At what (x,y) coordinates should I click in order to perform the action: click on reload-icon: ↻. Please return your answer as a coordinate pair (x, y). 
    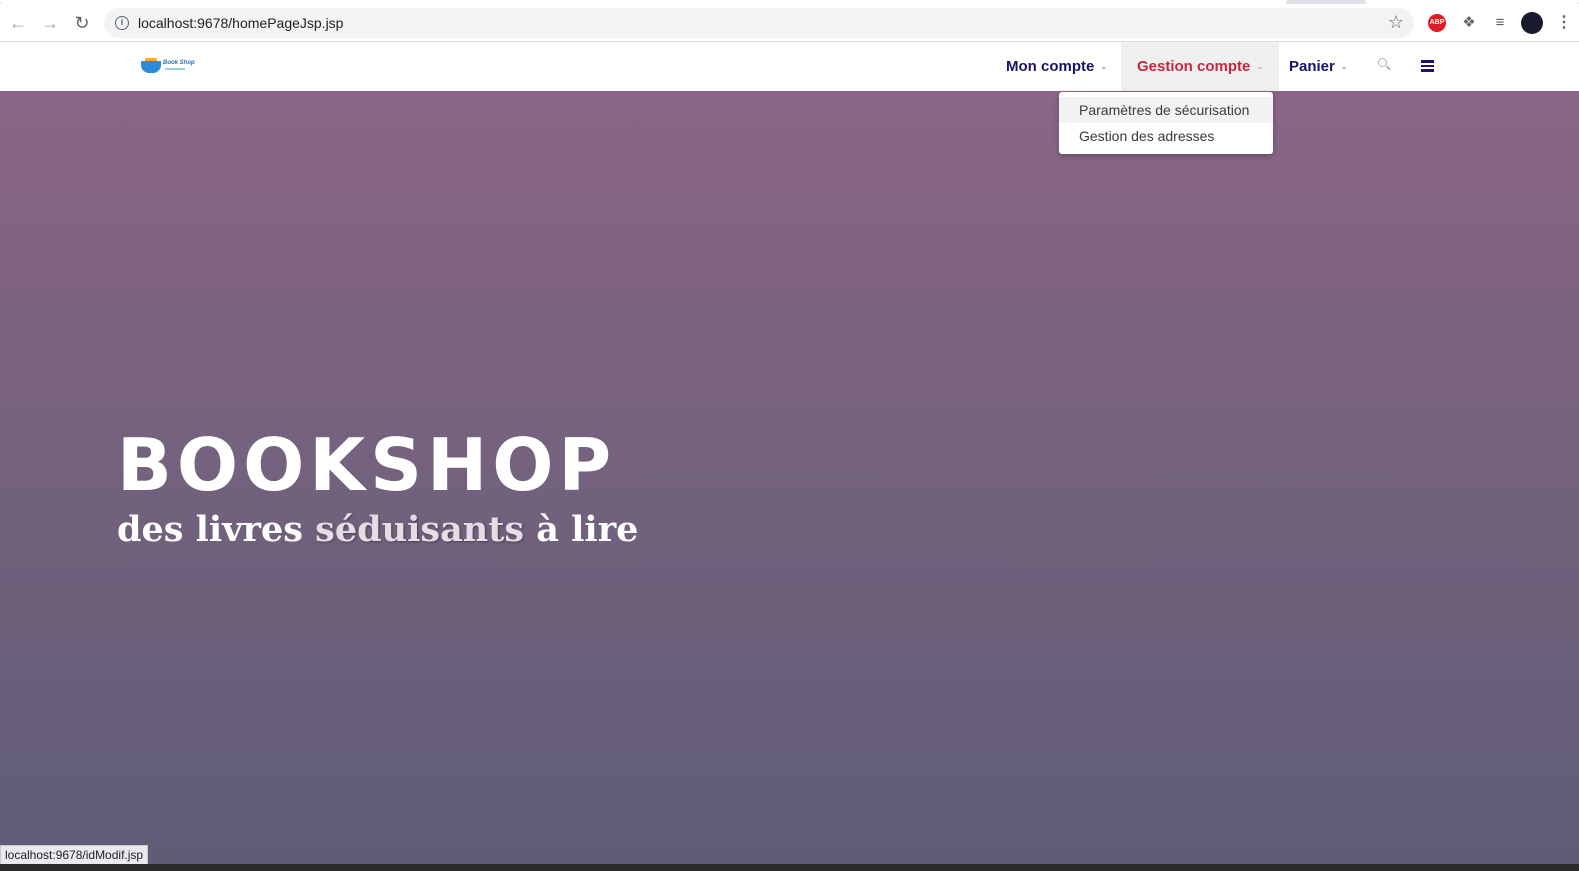
    Looking at the image, I should click on (82, 23).